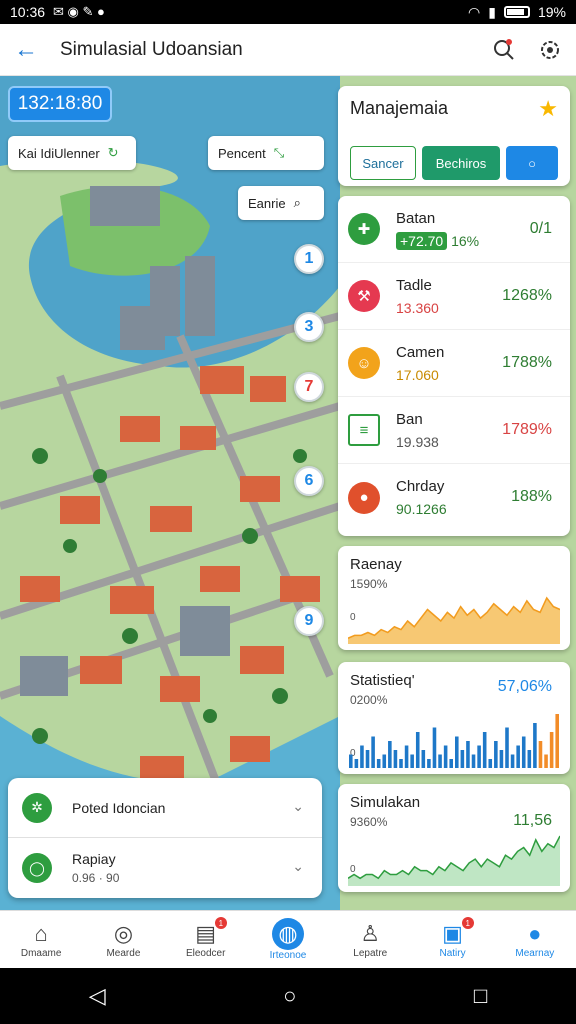  What do you see at coordinates (242, 153) in the screenshot?
I see `percent-chip-label: Pencent` at bounding box center [242, 153].